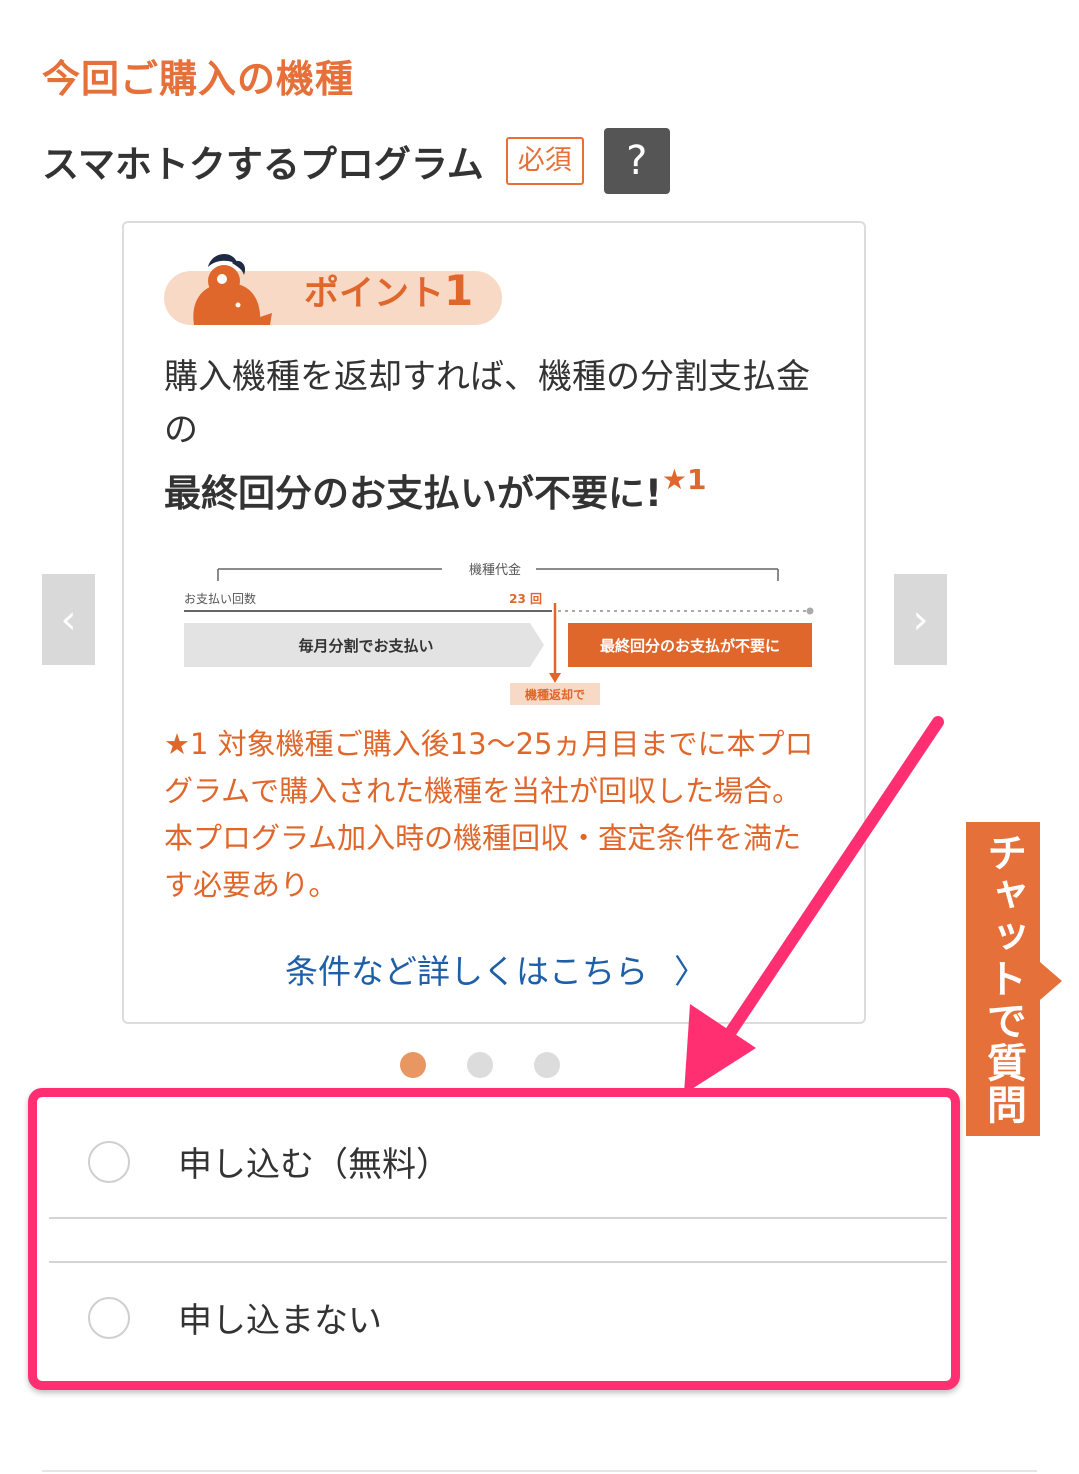 The width and height of the screenshot is (1079, 1474). I want to click on carousel-dots, so click(480, 1065).